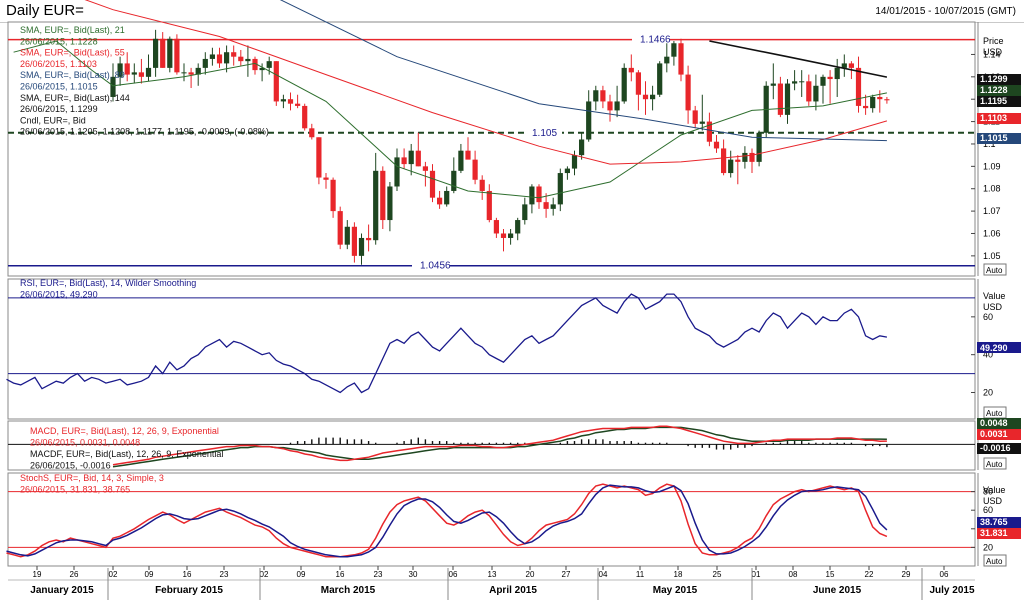 This screenshot has width=1024, height=608. Describe the element at coordinates (994, 79) in the screenshot. I see `price-tag: 1.1299` at that location.